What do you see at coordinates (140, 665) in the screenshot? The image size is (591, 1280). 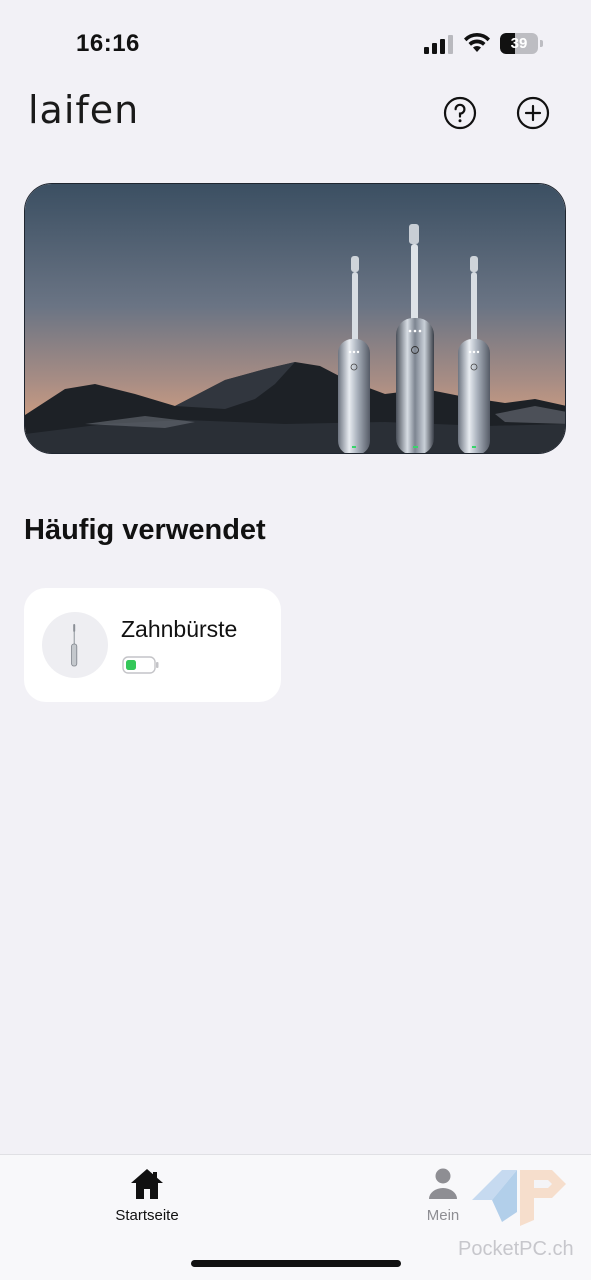 I see `battery-low-green-icon` at bounding box center [140, 665].